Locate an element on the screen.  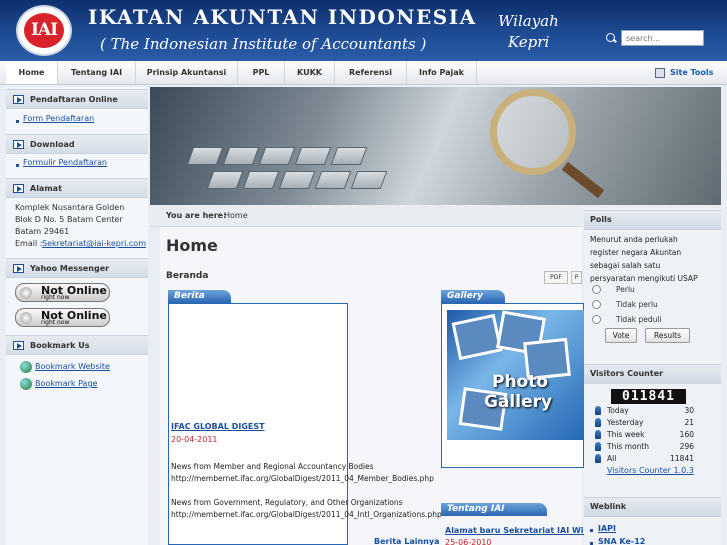
page-title: Home is located at coordinates (192, 245).